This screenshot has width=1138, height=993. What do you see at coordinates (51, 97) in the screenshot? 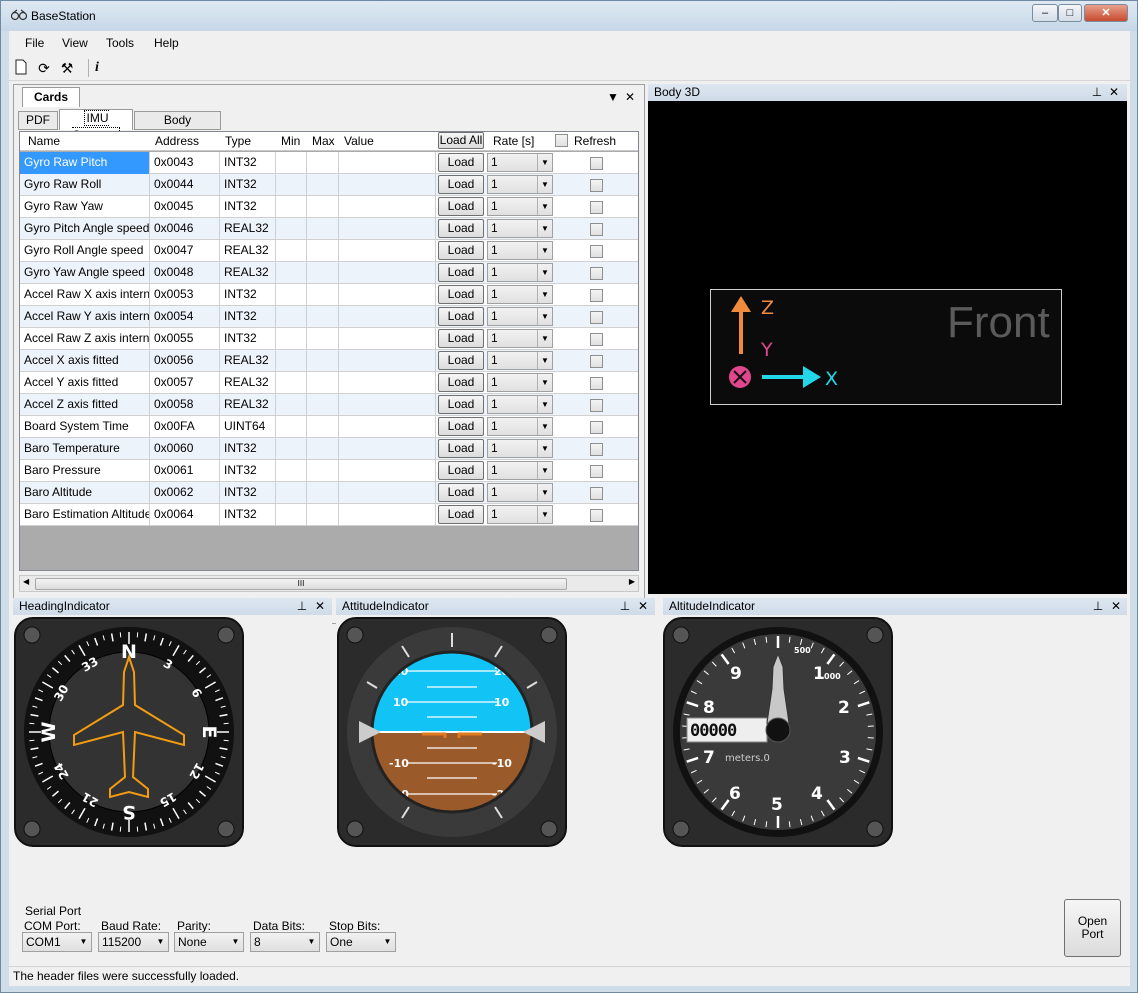
I see `tab-cards: Cards` at bounding box center [51, 97].